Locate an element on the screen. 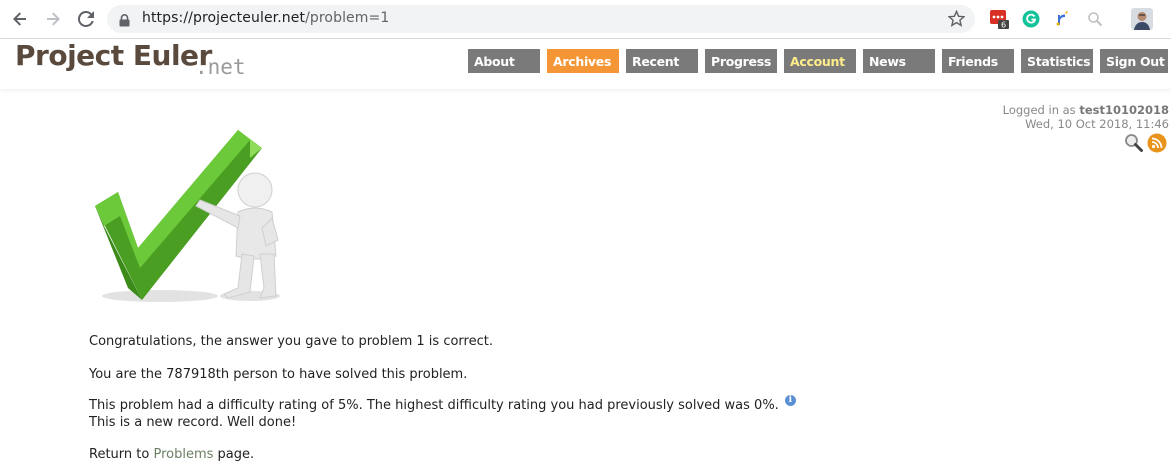 This screenshot has height=468, width=1171. return-message: Return to Problems page. is located at coordinates (171, 454).